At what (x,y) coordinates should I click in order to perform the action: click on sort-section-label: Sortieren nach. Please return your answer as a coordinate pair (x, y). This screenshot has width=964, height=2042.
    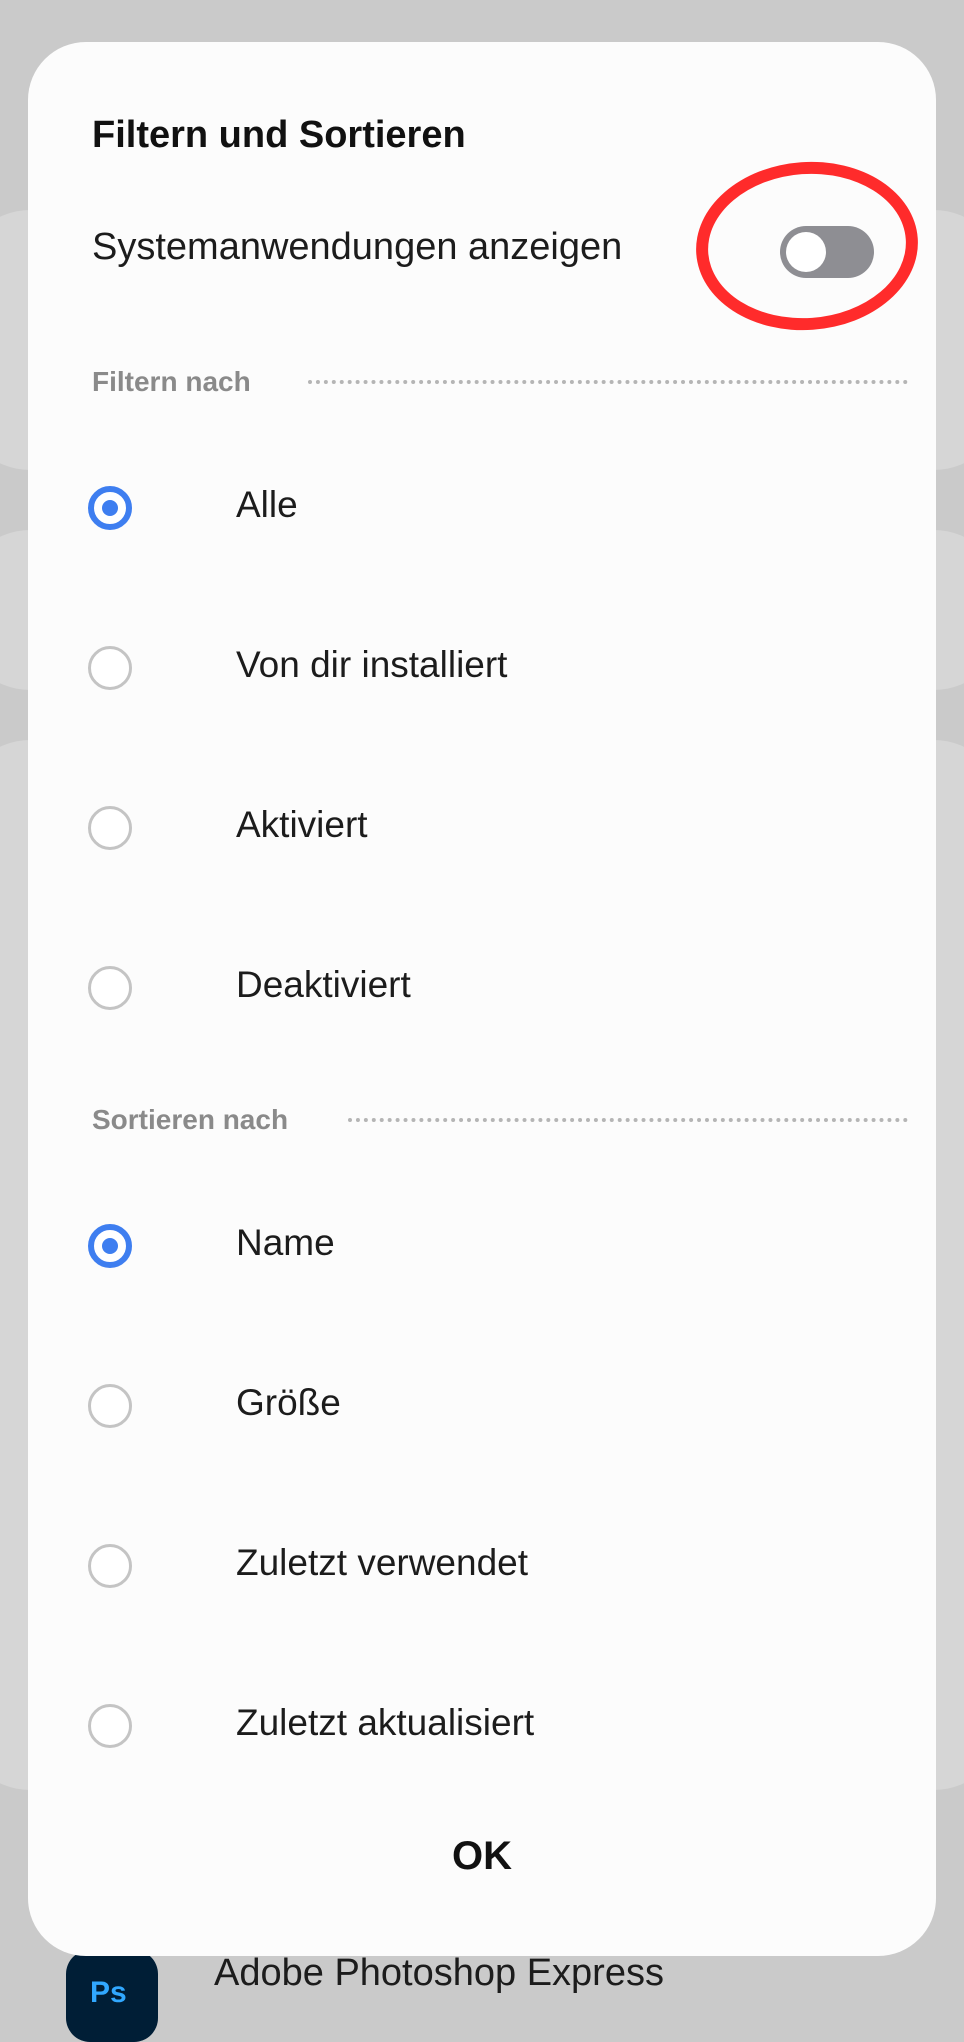
    Looking at the image, I should click on (190, 1119).